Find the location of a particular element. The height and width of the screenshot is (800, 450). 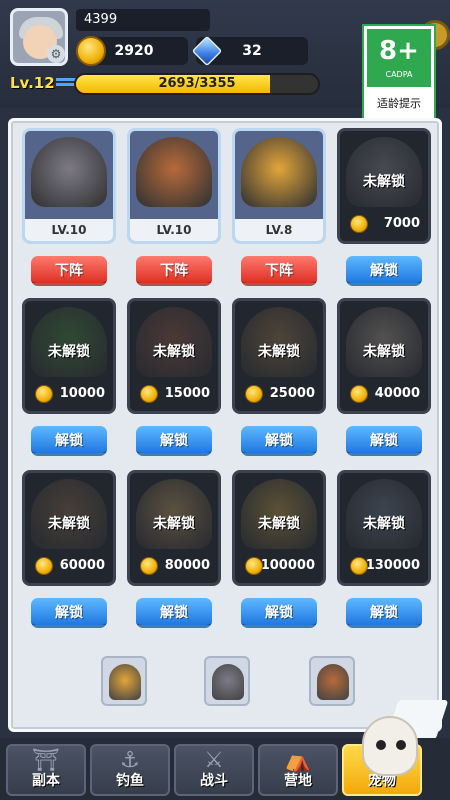

unlock-price: 100000 is located at coordinates (280, 566).